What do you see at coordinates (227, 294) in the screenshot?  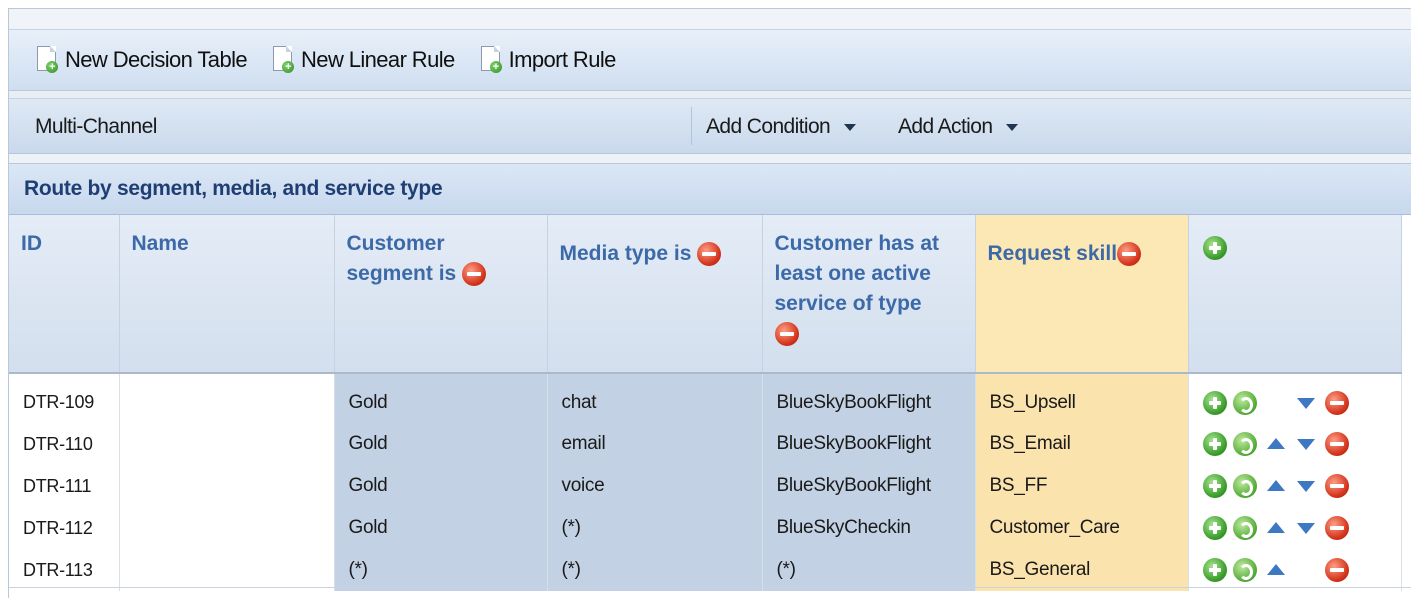 I see `column-header-name: Name` at bounding box center [227, 294].